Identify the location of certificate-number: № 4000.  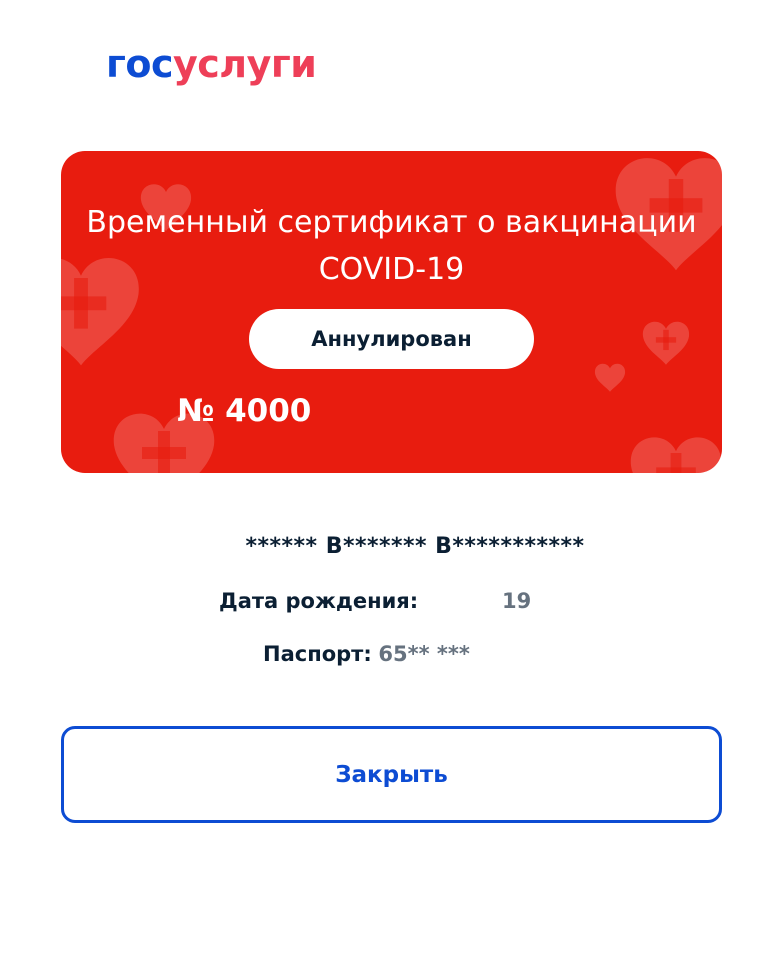
(244, 411).